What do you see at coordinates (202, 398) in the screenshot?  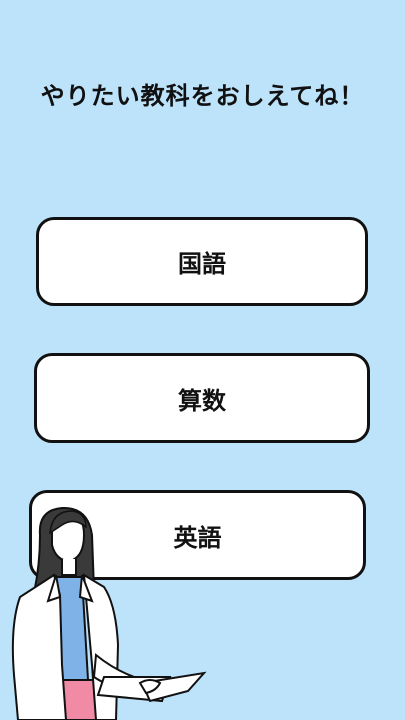 I see `subject-button-math: 算数` at bounding box center [202, 398].